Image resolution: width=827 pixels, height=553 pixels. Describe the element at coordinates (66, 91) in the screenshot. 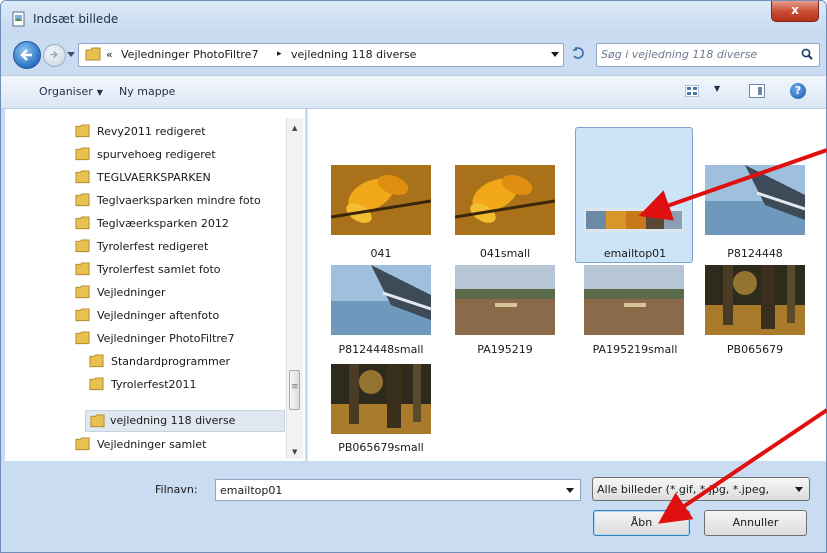

I see `organize-label: Organiser` at that location.